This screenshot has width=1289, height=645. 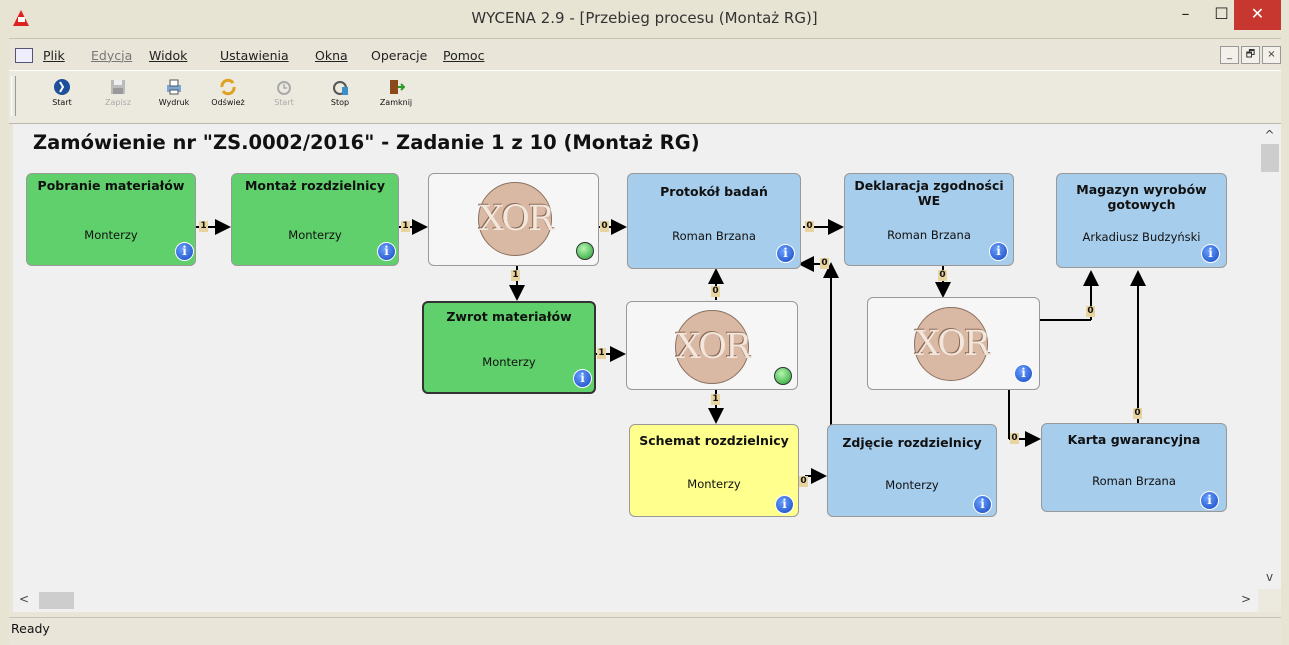 What do you see at coordinates (284, 88) in the screenshot?
I see `start-task-icon` at bounding box center [284, 88].